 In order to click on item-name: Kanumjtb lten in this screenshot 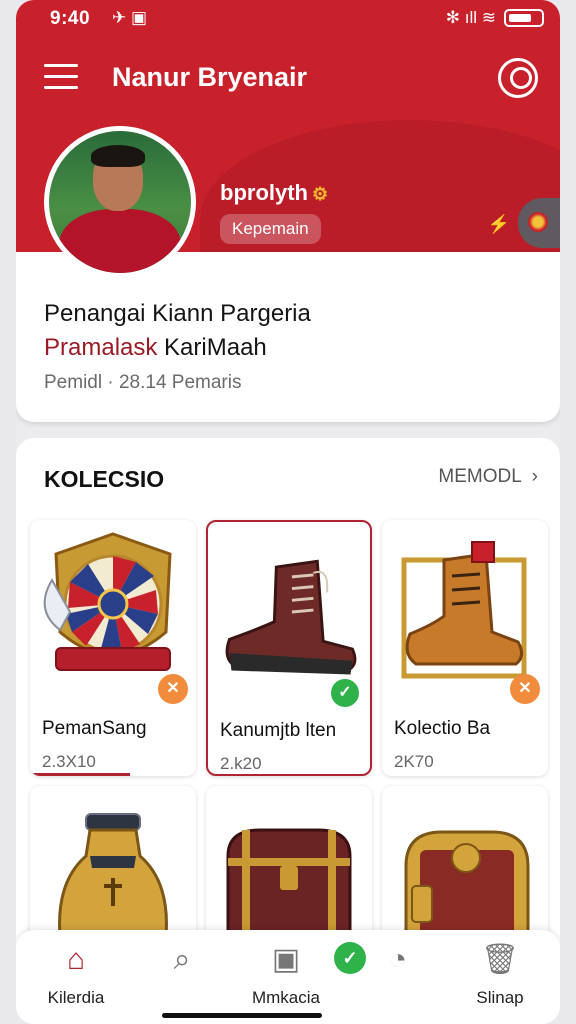, I will do `click(278, 730)`.